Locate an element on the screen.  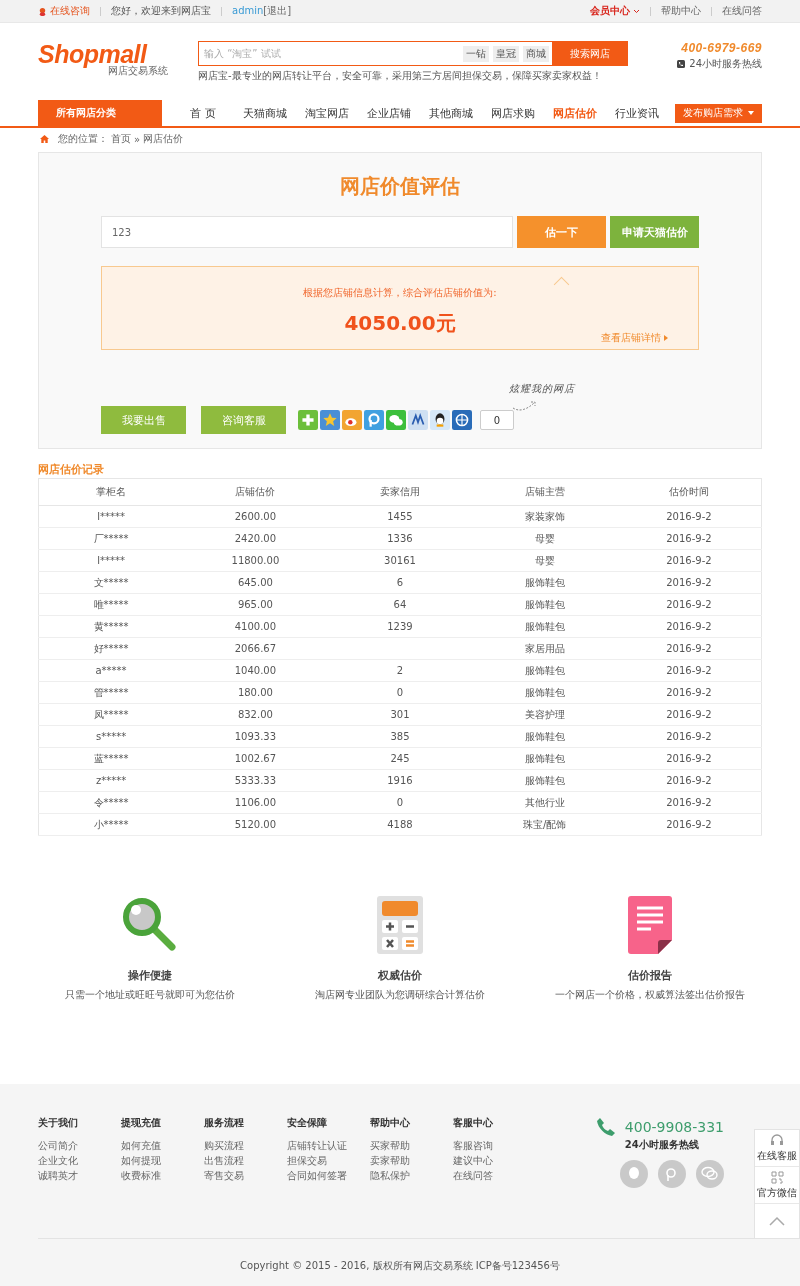
footer-link: 建议中心 is located at coordinates (494, 1160).